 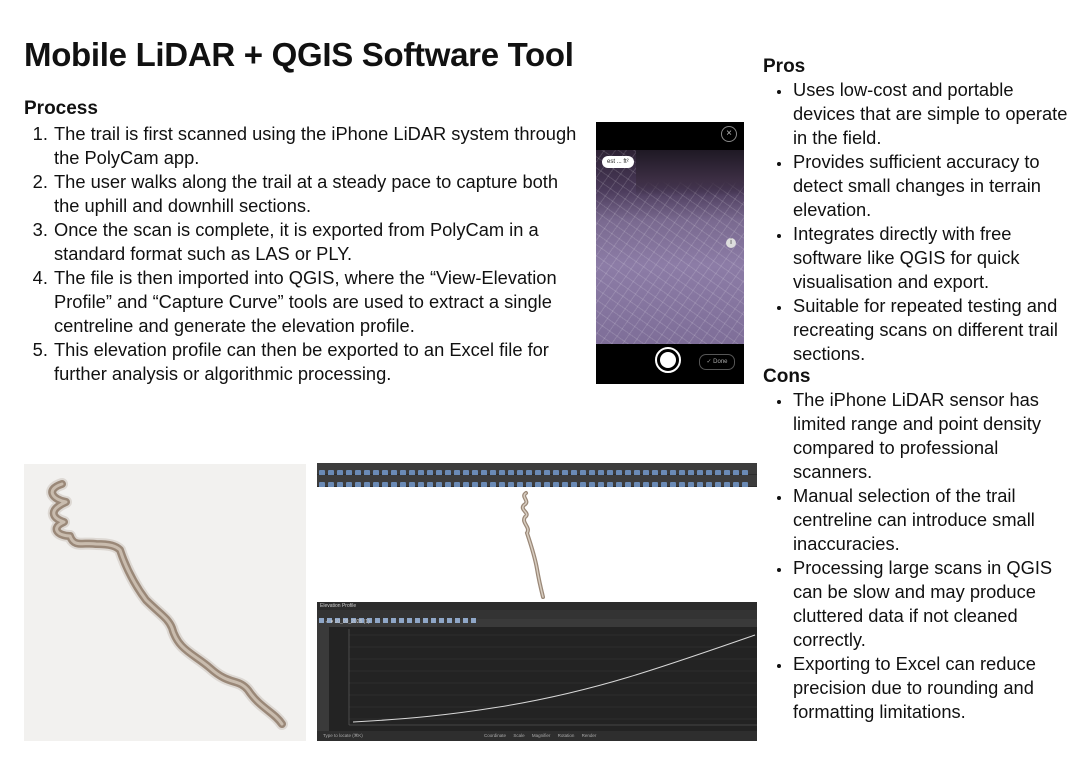 I want to click on elevation-profile-toolbar, so click(x=537, y=616).